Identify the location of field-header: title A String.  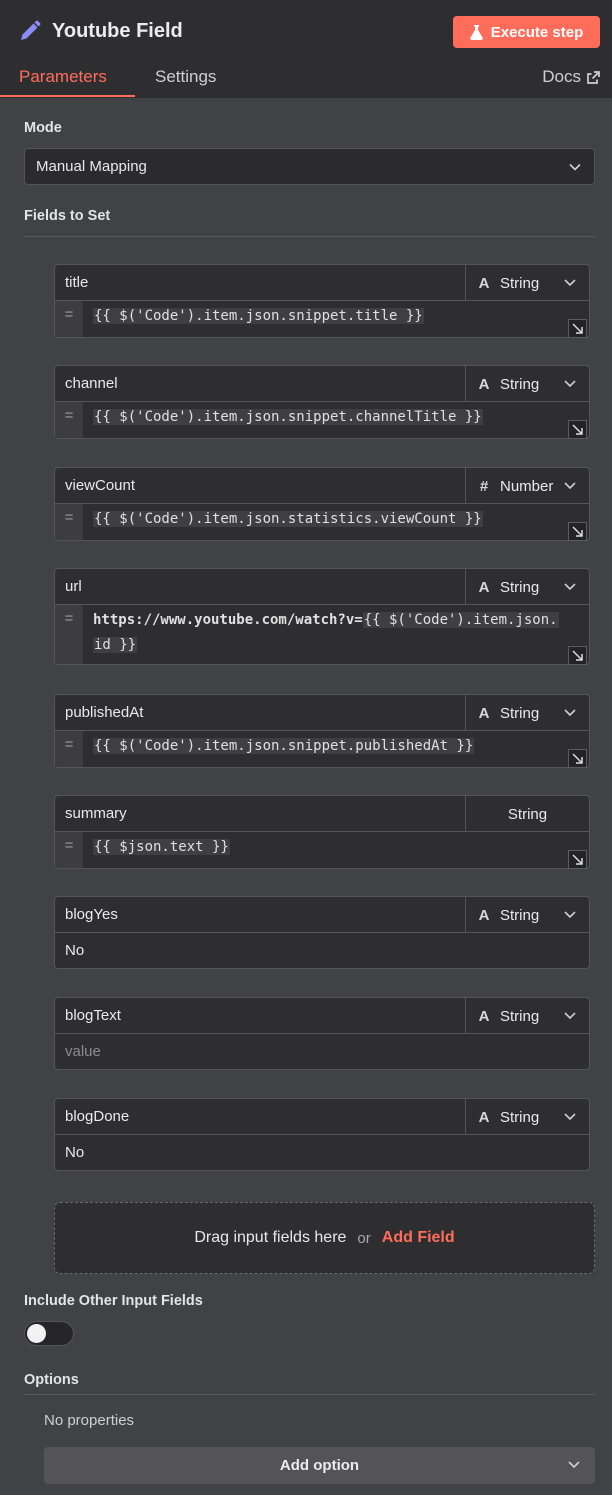
(322, 283).